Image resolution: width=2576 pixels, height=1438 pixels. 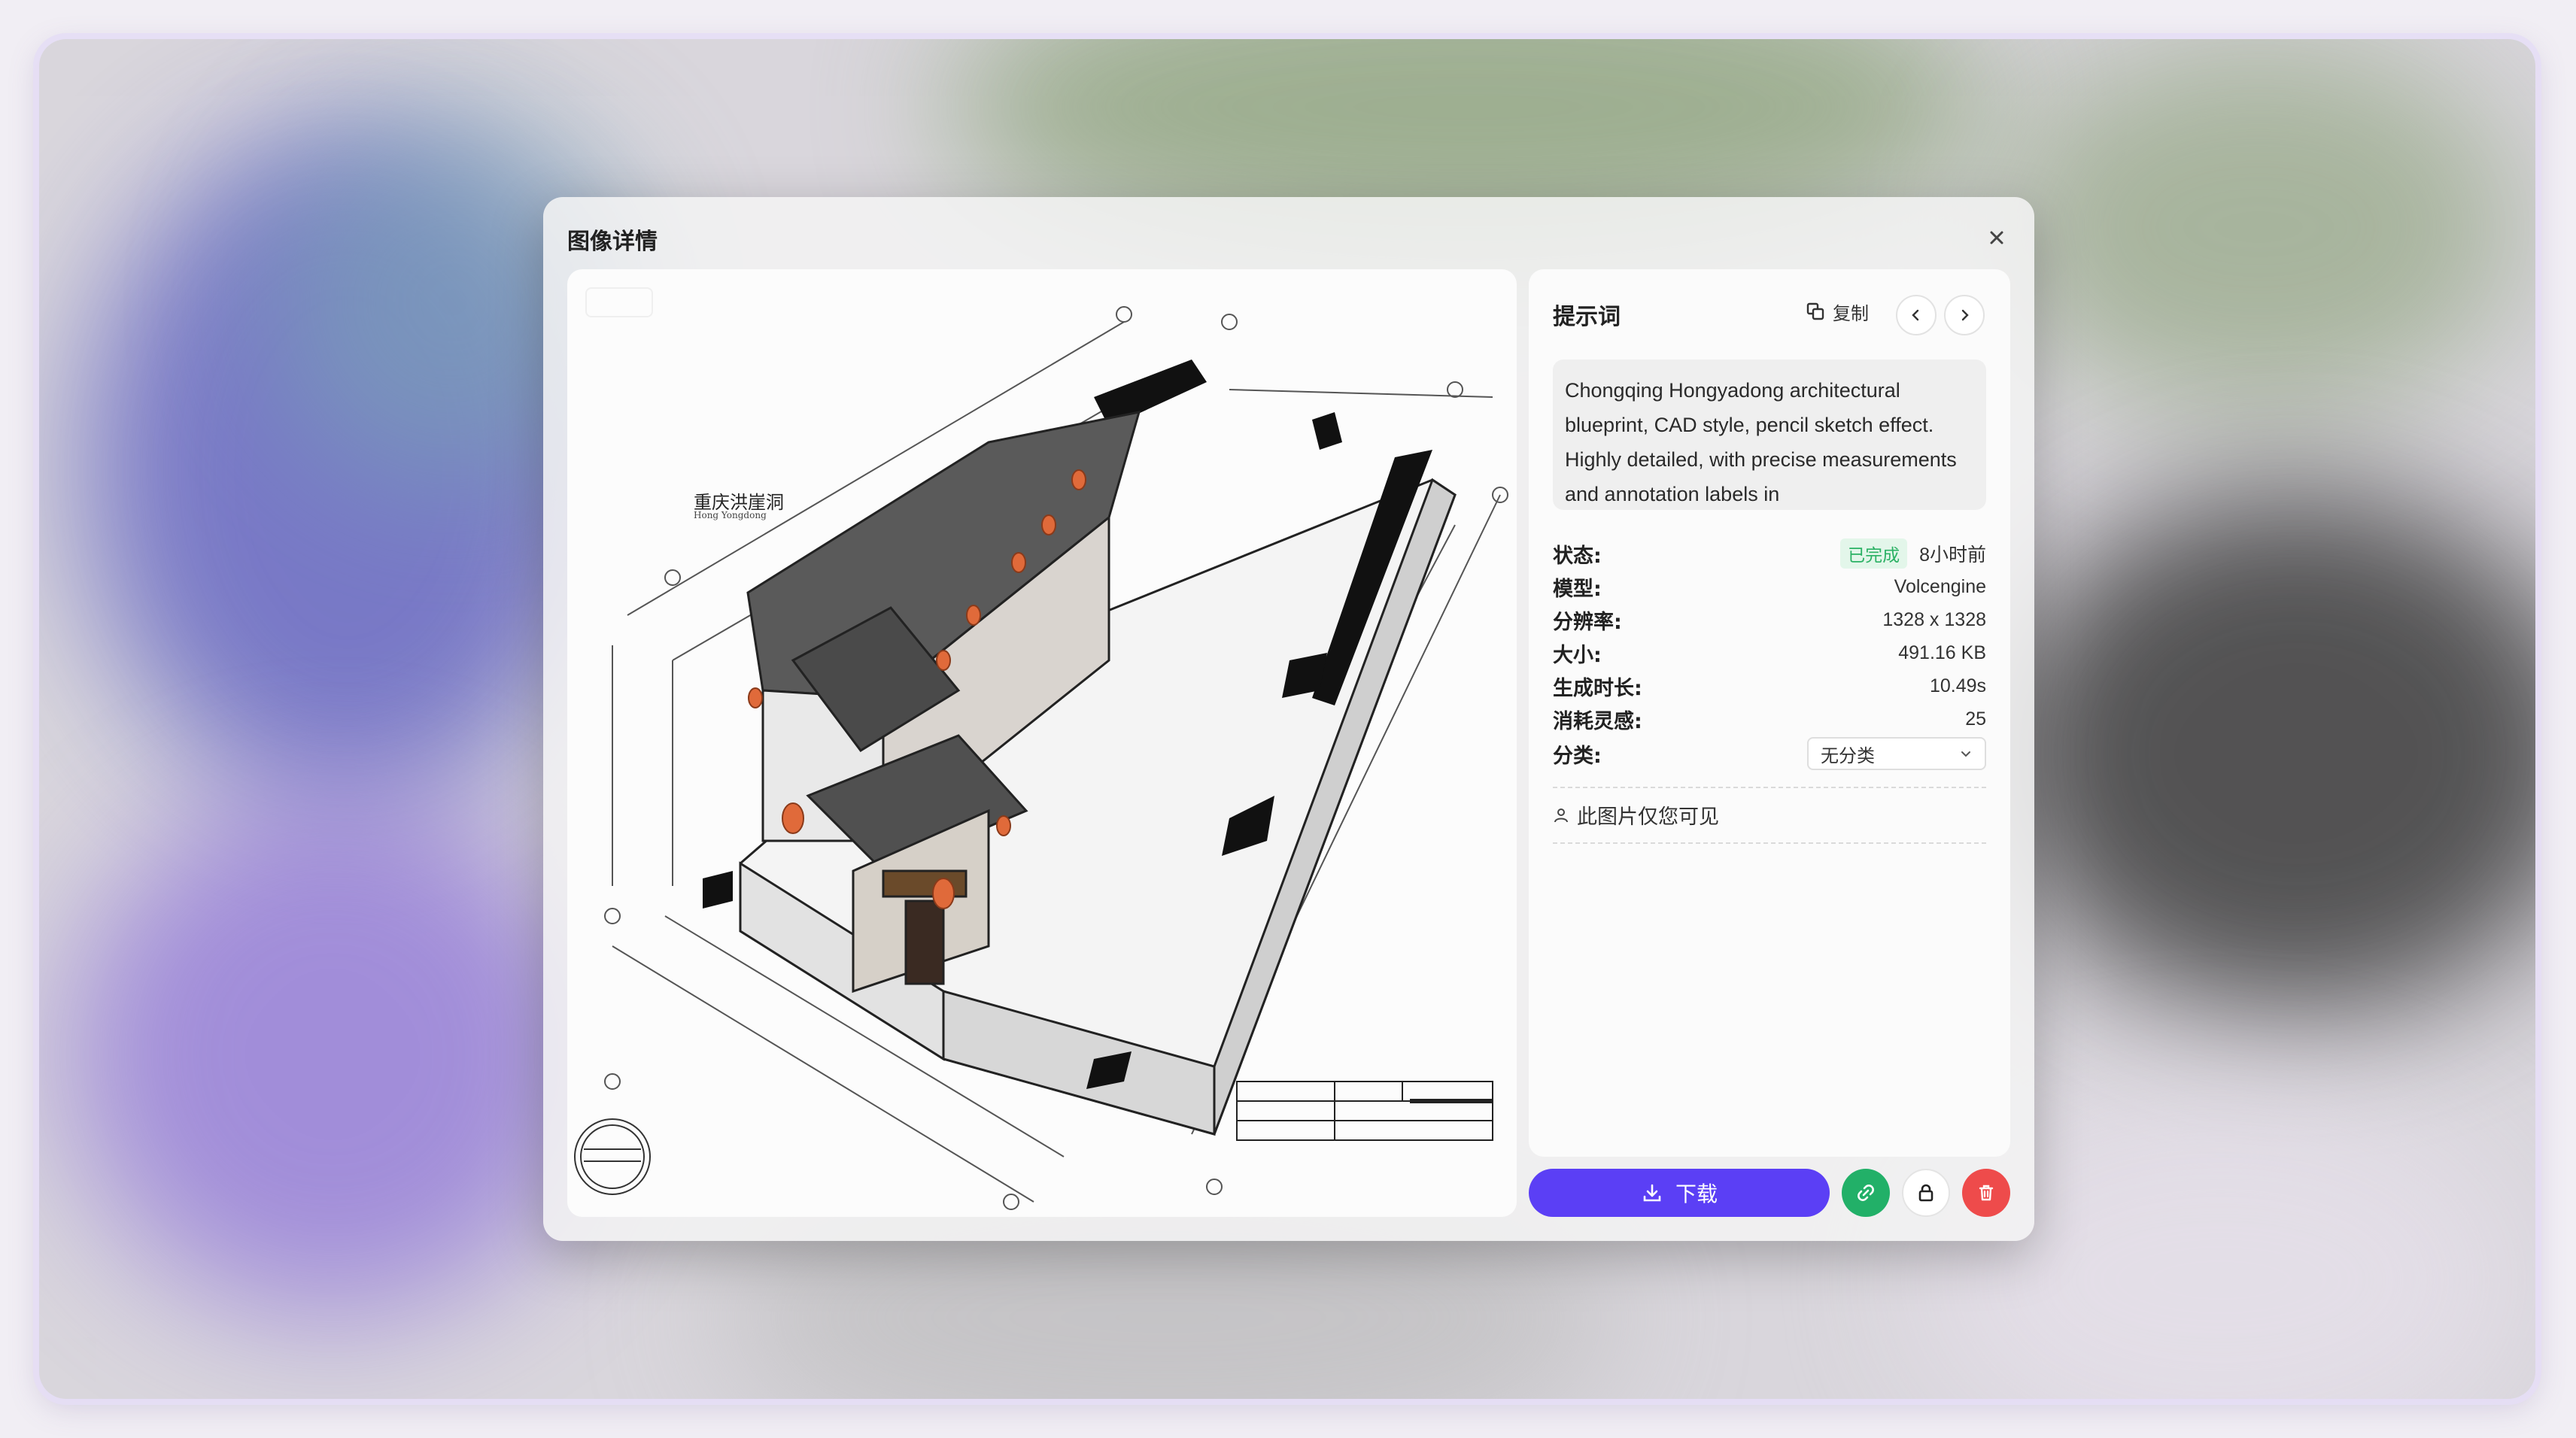 I want to click on size-value: 491.16 KB, so click(x=1942, y=652).